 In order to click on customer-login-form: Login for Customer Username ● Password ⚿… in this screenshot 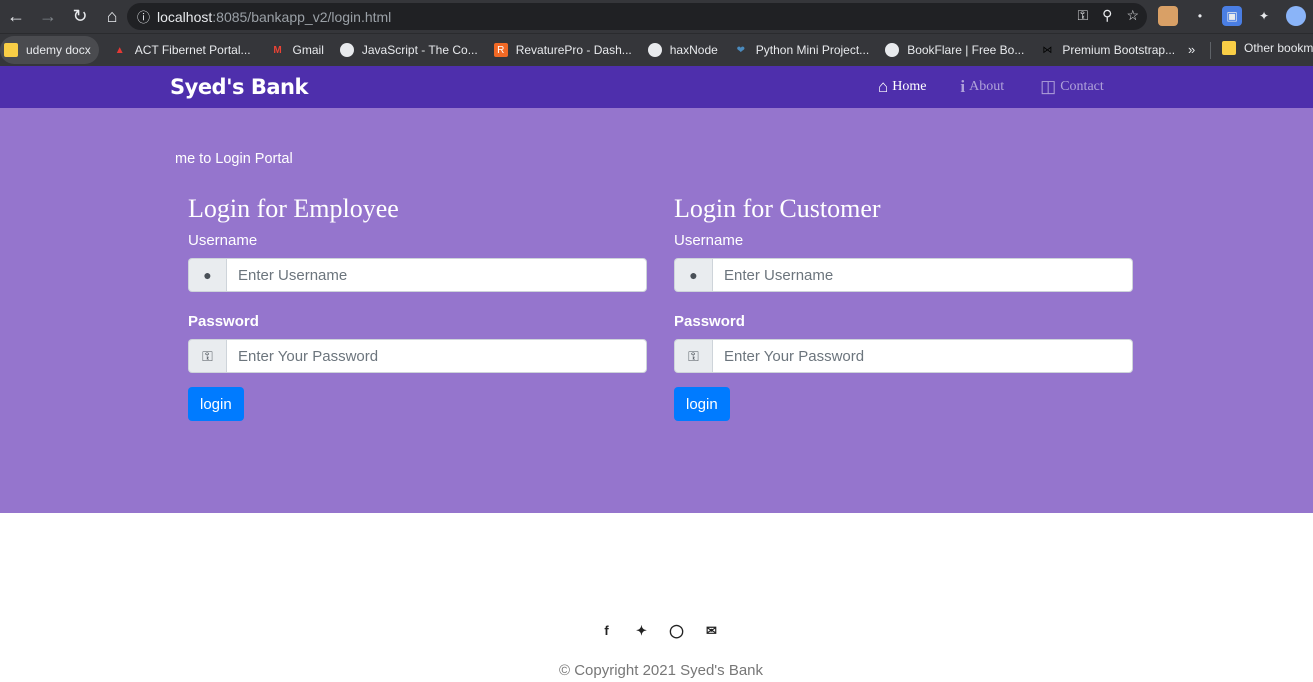, I will do `click(903, 307)`.